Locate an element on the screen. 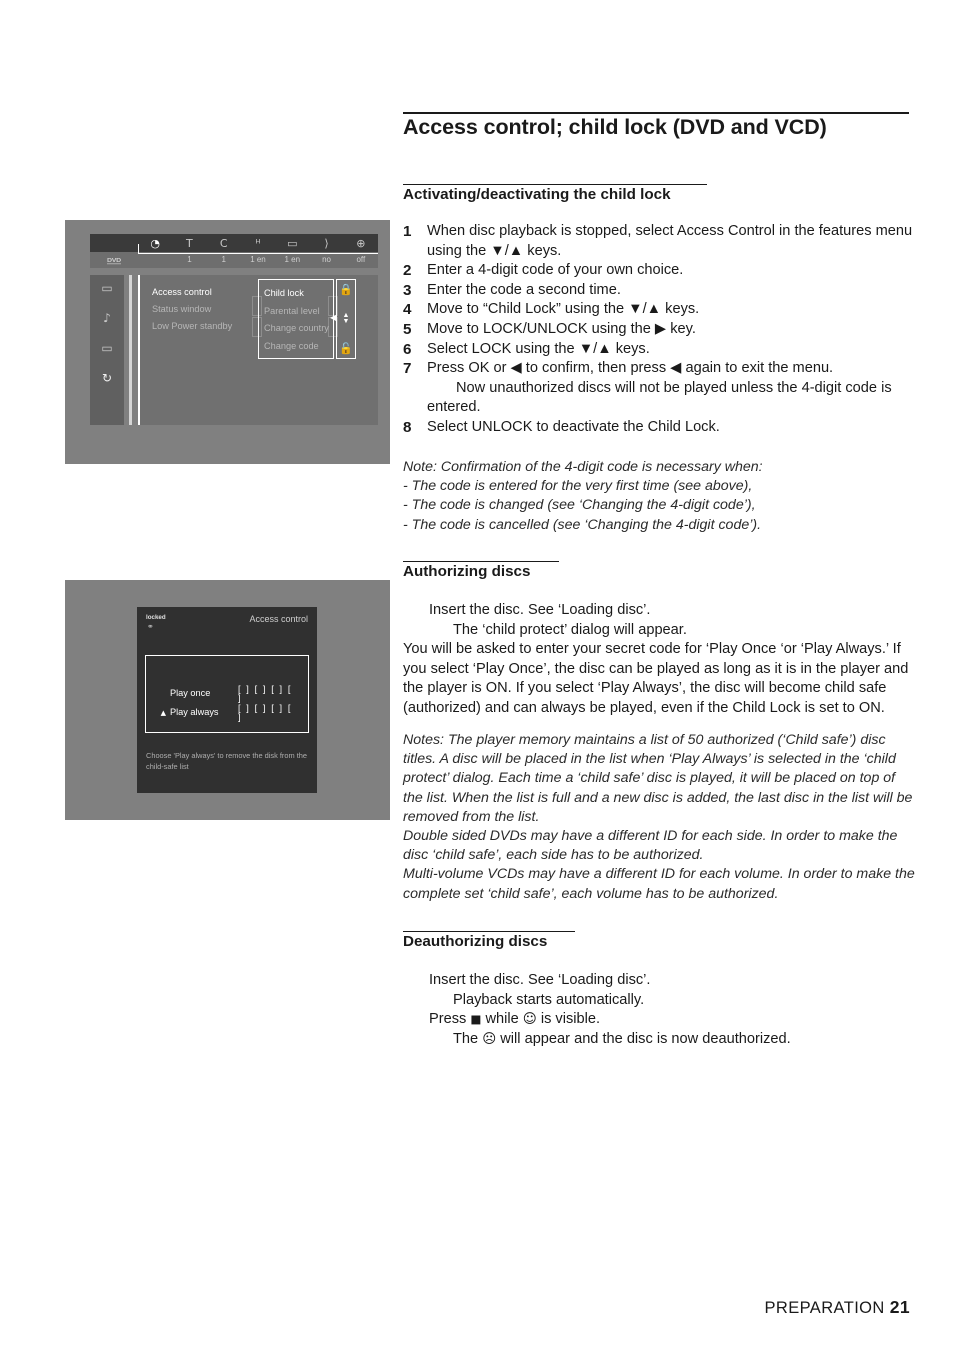 The image size is (954, 1351). title-rule is located at coordinates (656, 113).